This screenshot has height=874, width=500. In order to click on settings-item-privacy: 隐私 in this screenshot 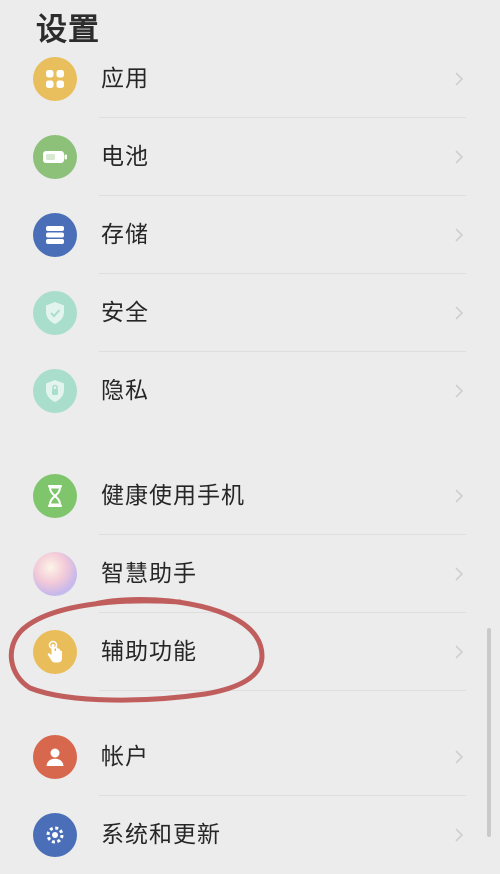, I will do `click(250, 391)`.